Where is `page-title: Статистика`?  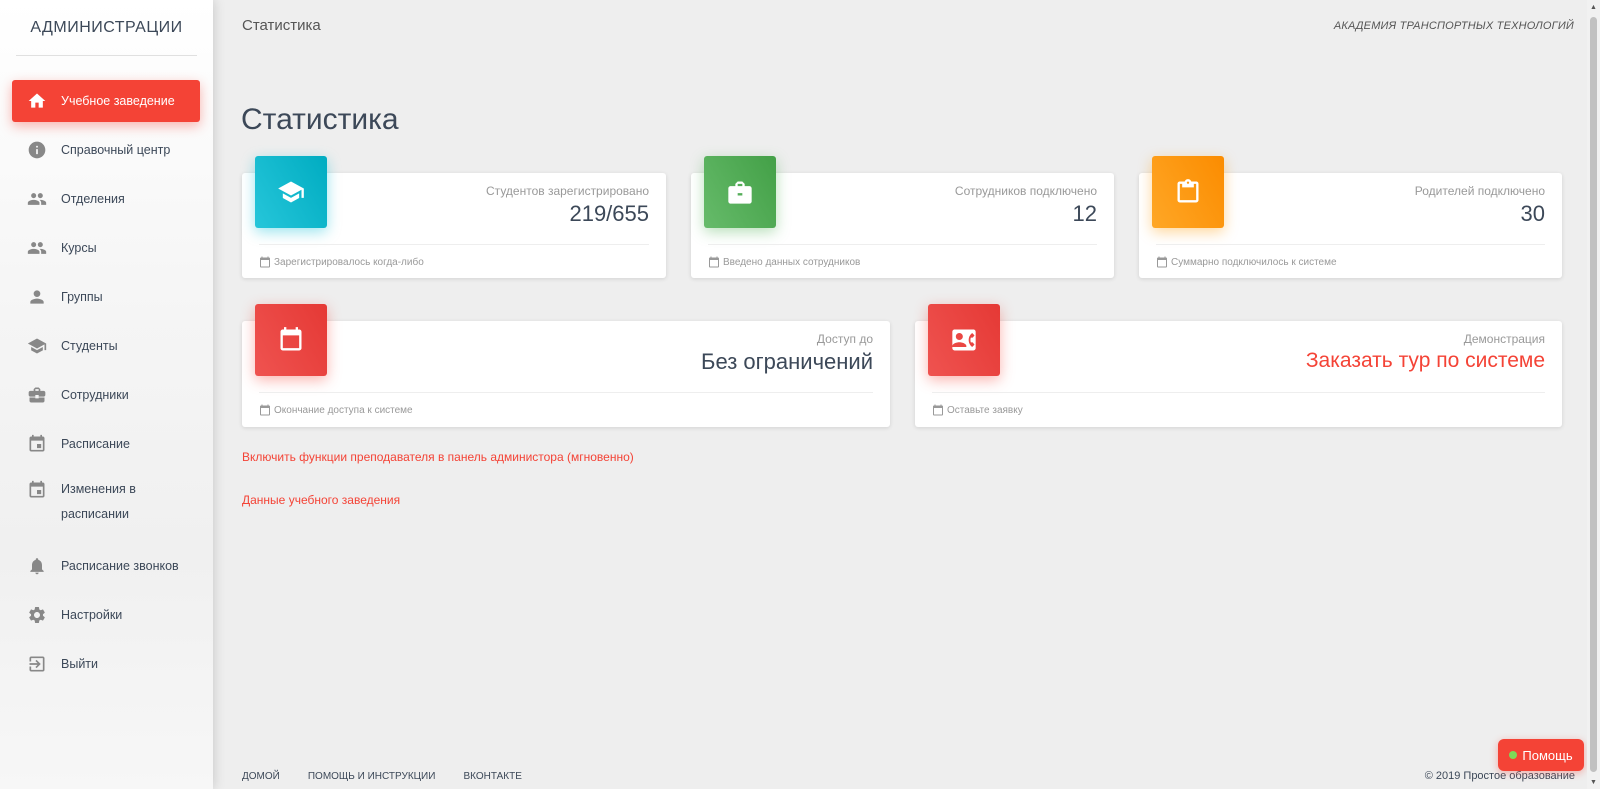 page-title: Статистика is located at coordinates (320, 119).